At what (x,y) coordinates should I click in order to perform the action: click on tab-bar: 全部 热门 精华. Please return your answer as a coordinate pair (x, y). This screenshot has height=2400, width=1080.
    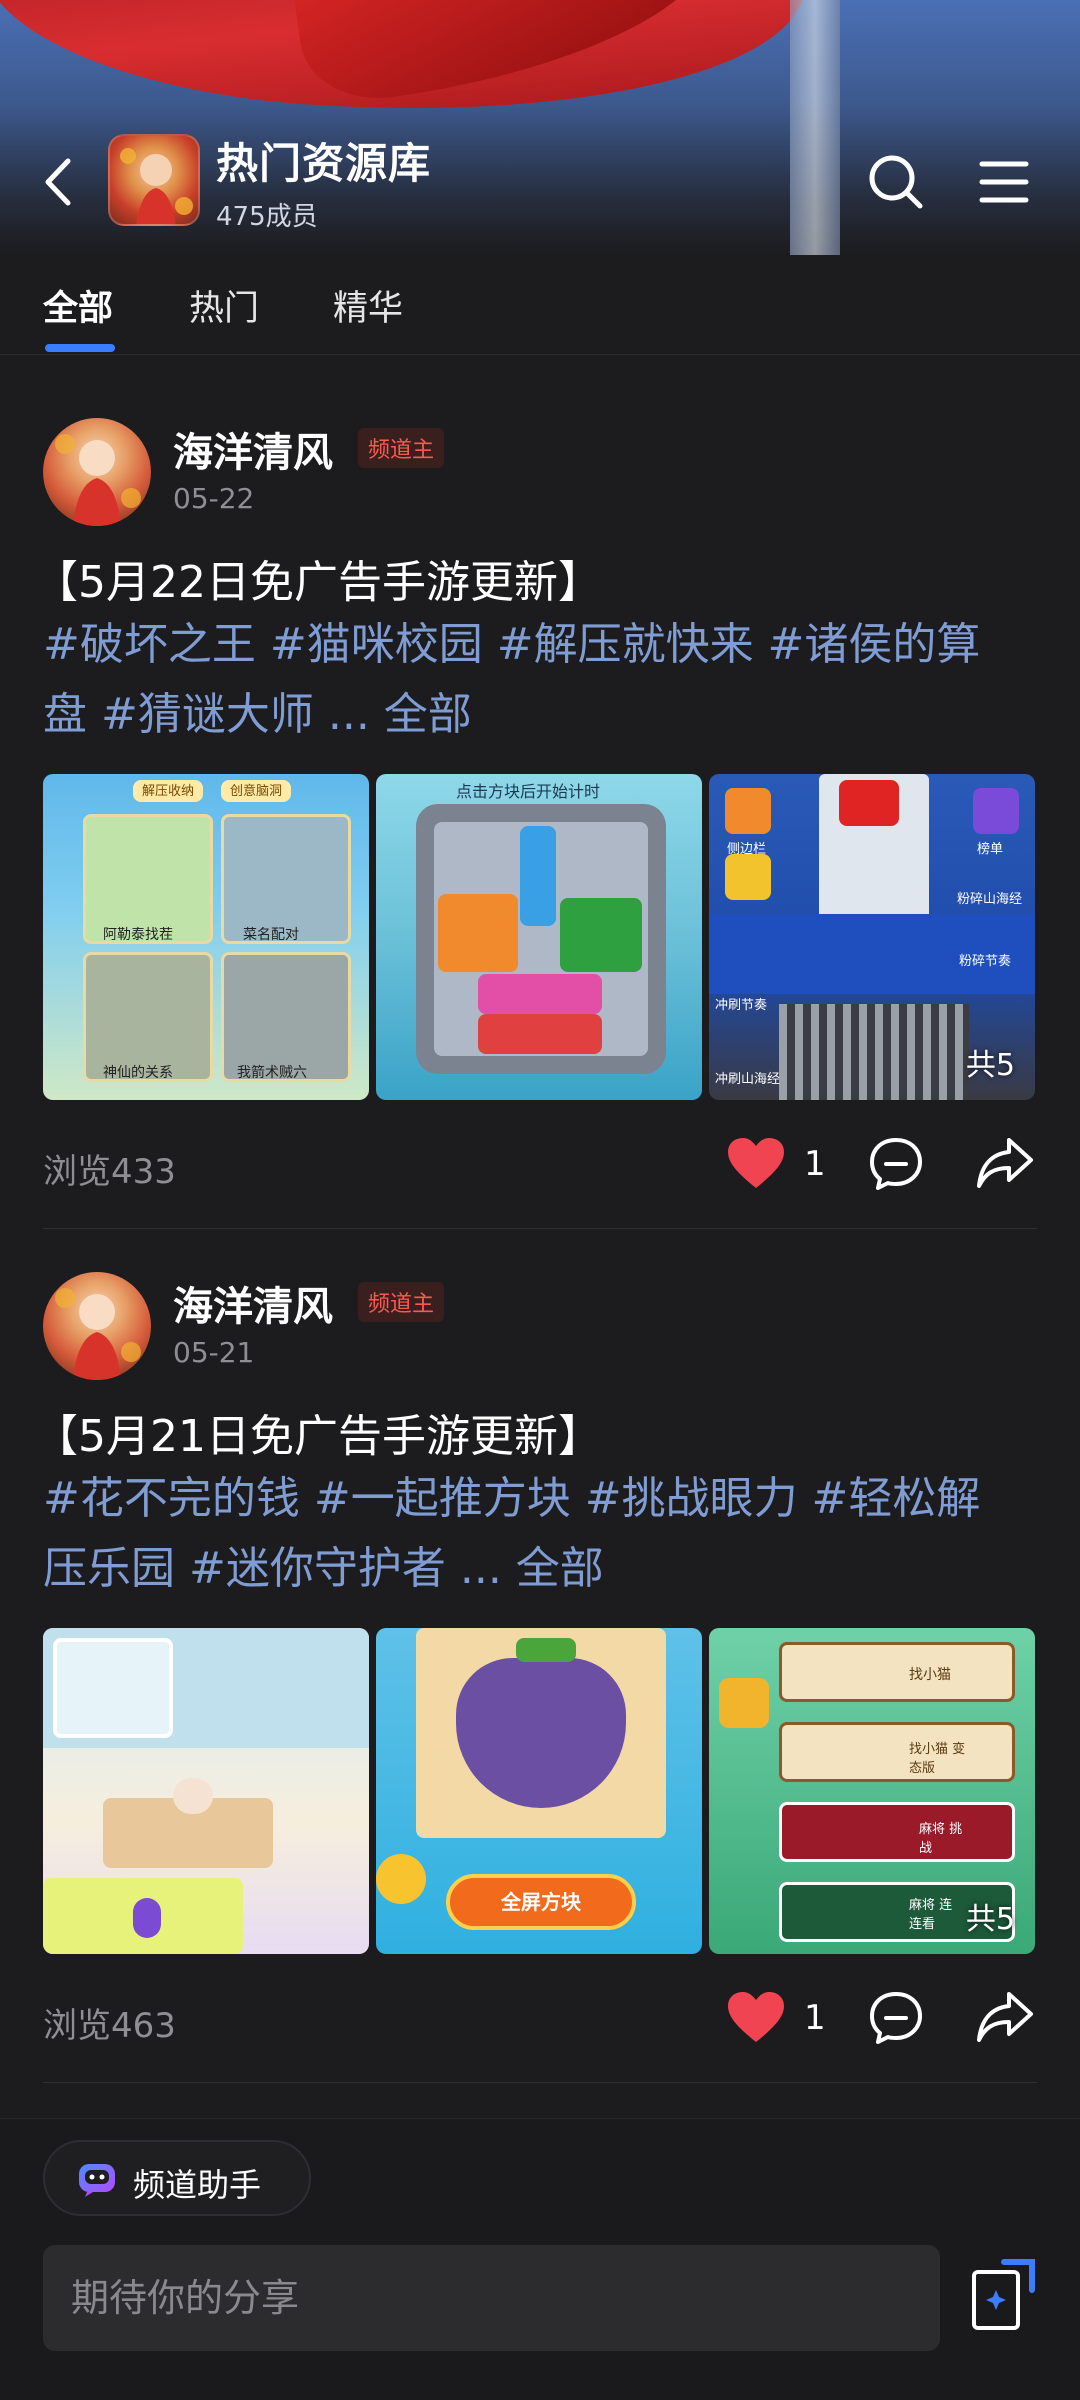
    Looking at the image, I should click on (540, 307).